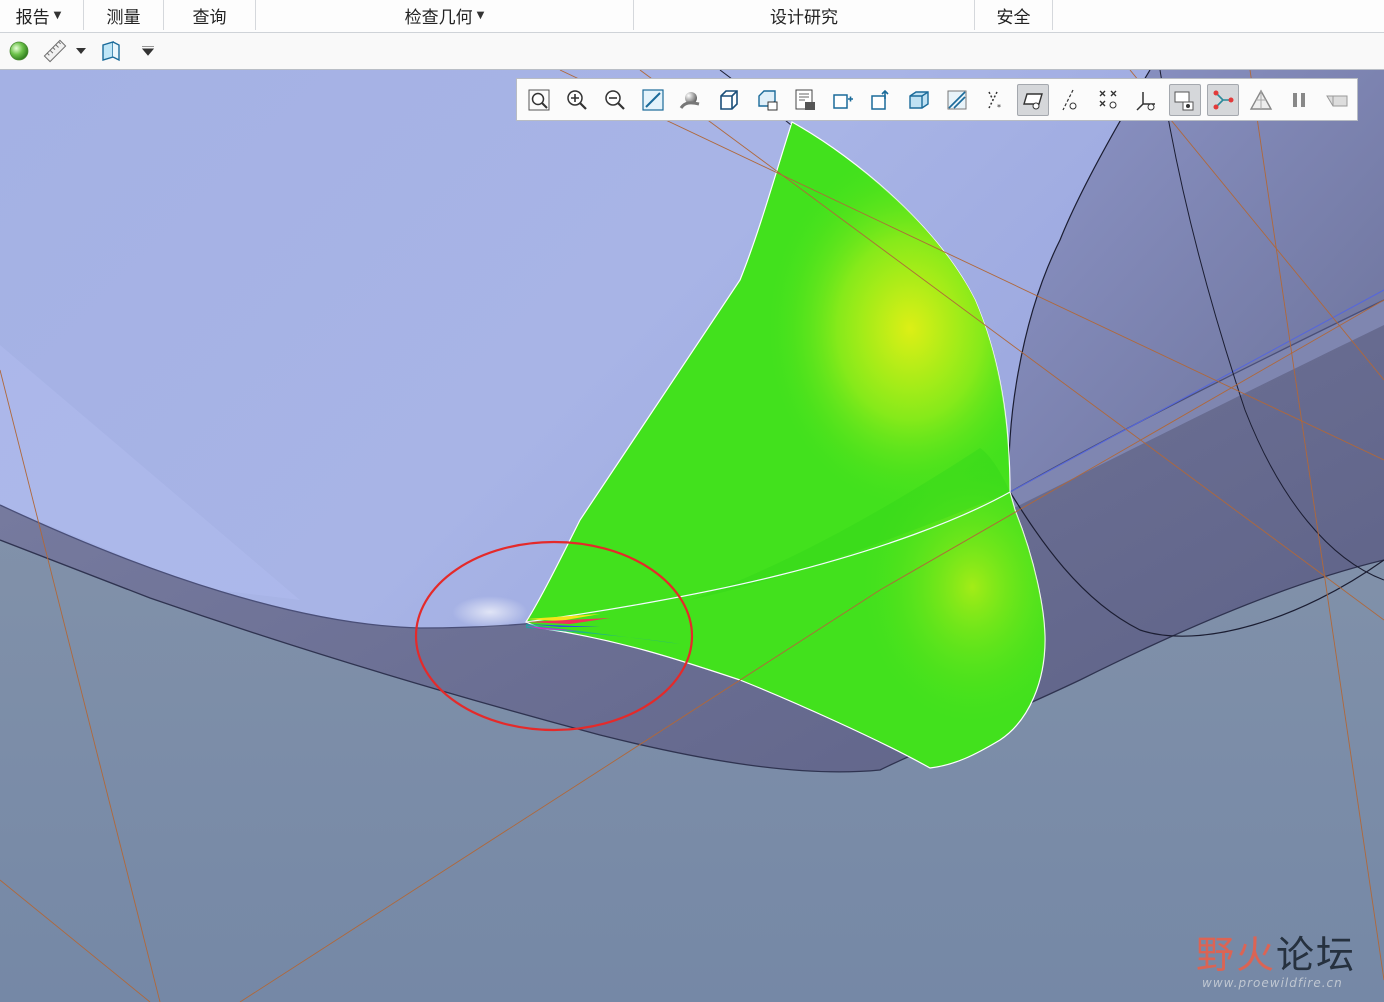 This screenshot has width=1384, height=1002. Describe the element at coordinates (1337, 100) in the screenshot. I see `shaded-model-icon` at that location.